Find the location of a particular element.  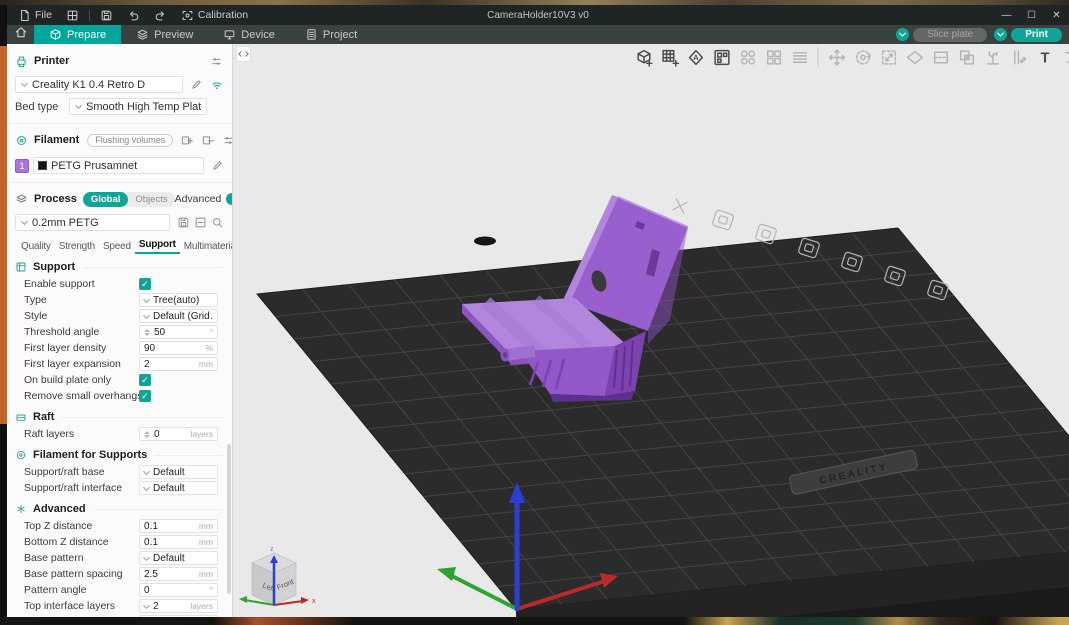

delete-preset-icon is located at coordinates (200, 222).